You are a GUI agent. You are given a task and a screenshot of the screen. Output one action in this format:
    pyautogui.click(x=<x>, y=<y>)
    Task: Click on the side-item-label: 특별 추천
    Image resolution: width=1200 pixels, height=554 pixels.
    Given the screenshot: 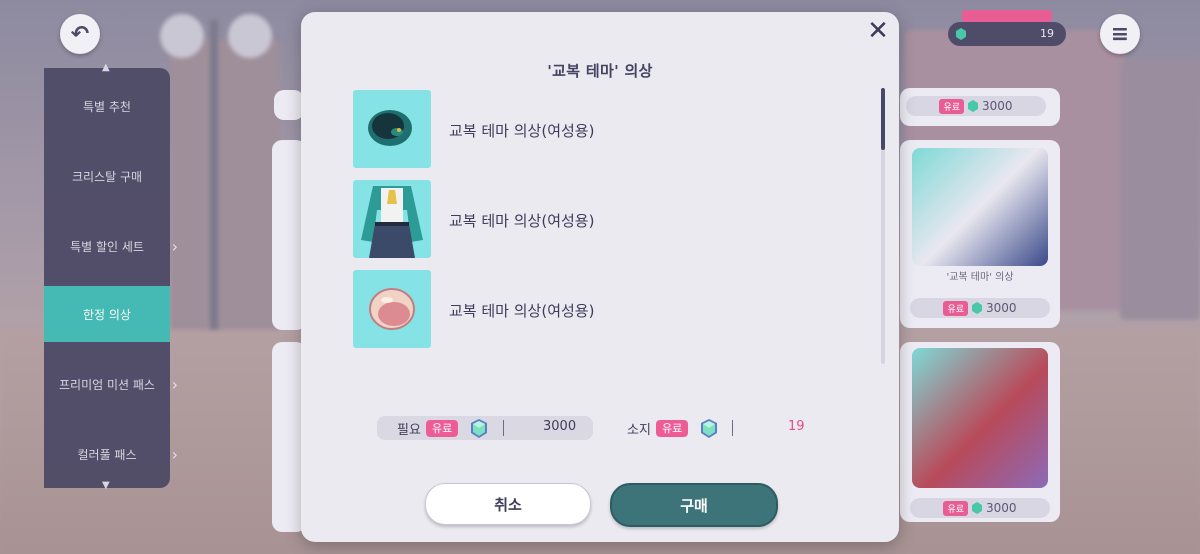 What is the action you would take?
    pyautogui.click(x=107, y=106)
    